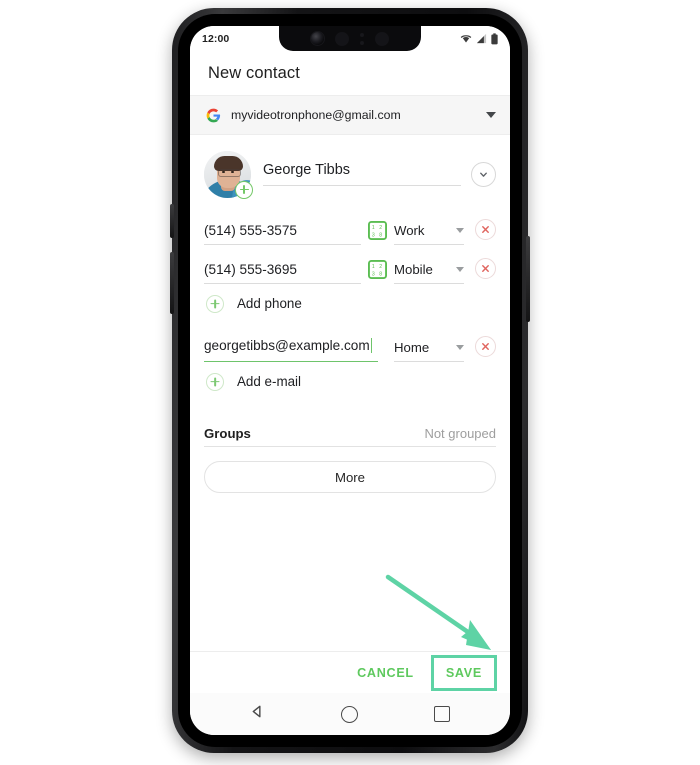 Image resolution: width=700 pixels, height=765 pixels. Describe the element at coordinates (466, 39) in the screenshot. I see `wifi-icon` at that location.